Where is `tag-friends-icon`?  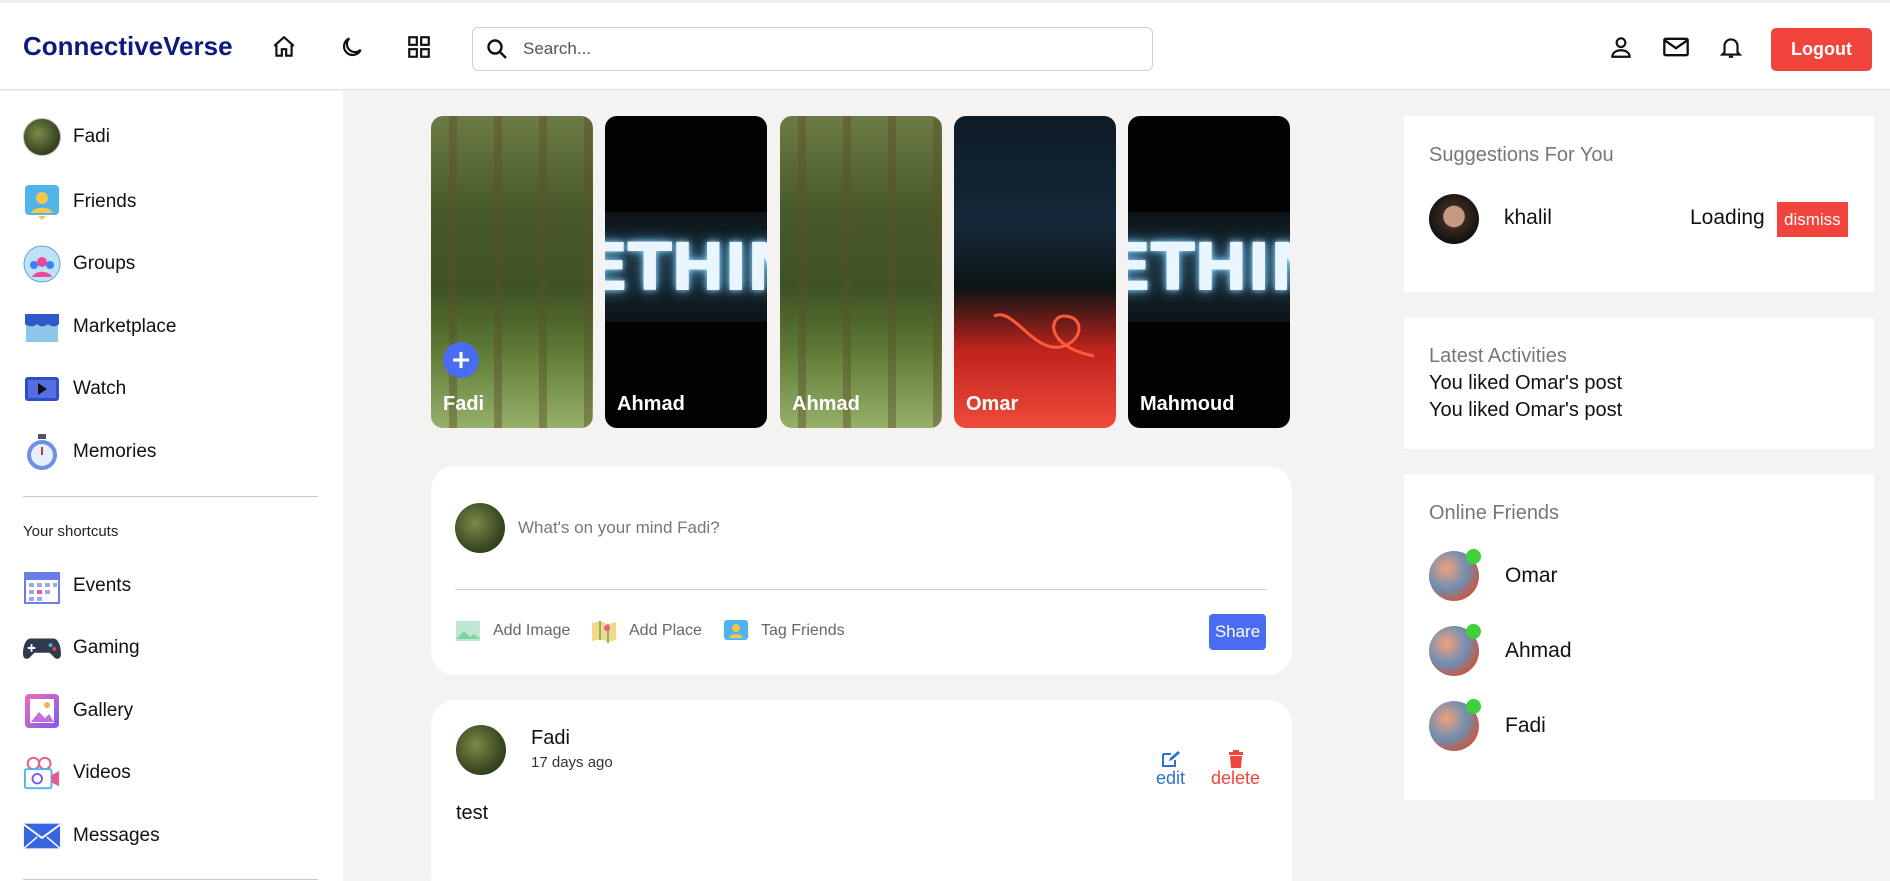
tag-friends-icon is located at coordinates (736, 630).